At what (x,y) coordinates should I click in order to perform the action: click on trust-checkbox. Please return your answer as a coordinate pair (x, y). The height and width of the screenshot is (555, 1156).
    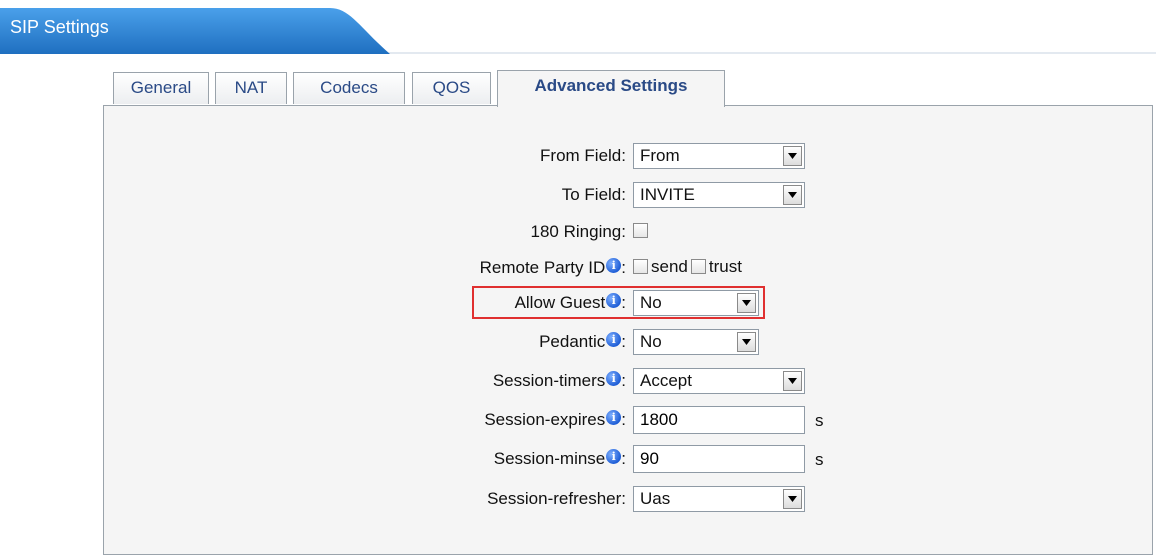
    Looking at the image, I should click on (698, 266).